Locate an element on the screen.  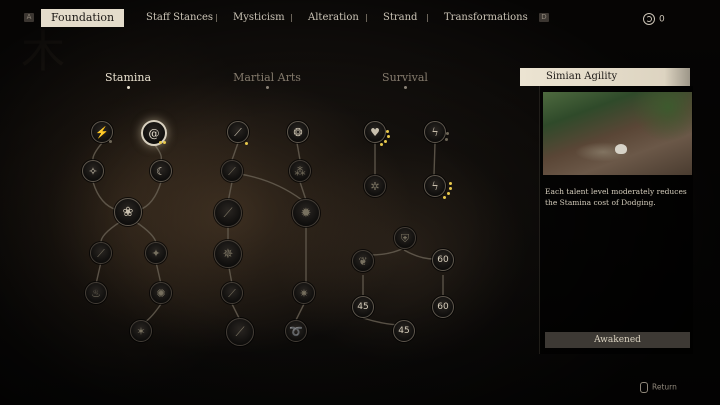
swirl-icon: @ is located at coordinates (154, 133).